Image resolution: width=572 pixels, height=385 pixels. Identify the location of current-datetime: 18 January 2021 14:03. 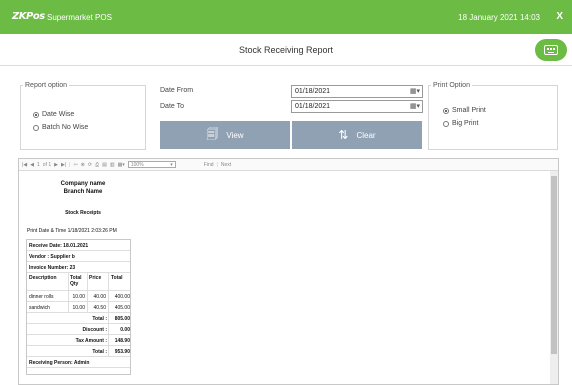
(499, 17).